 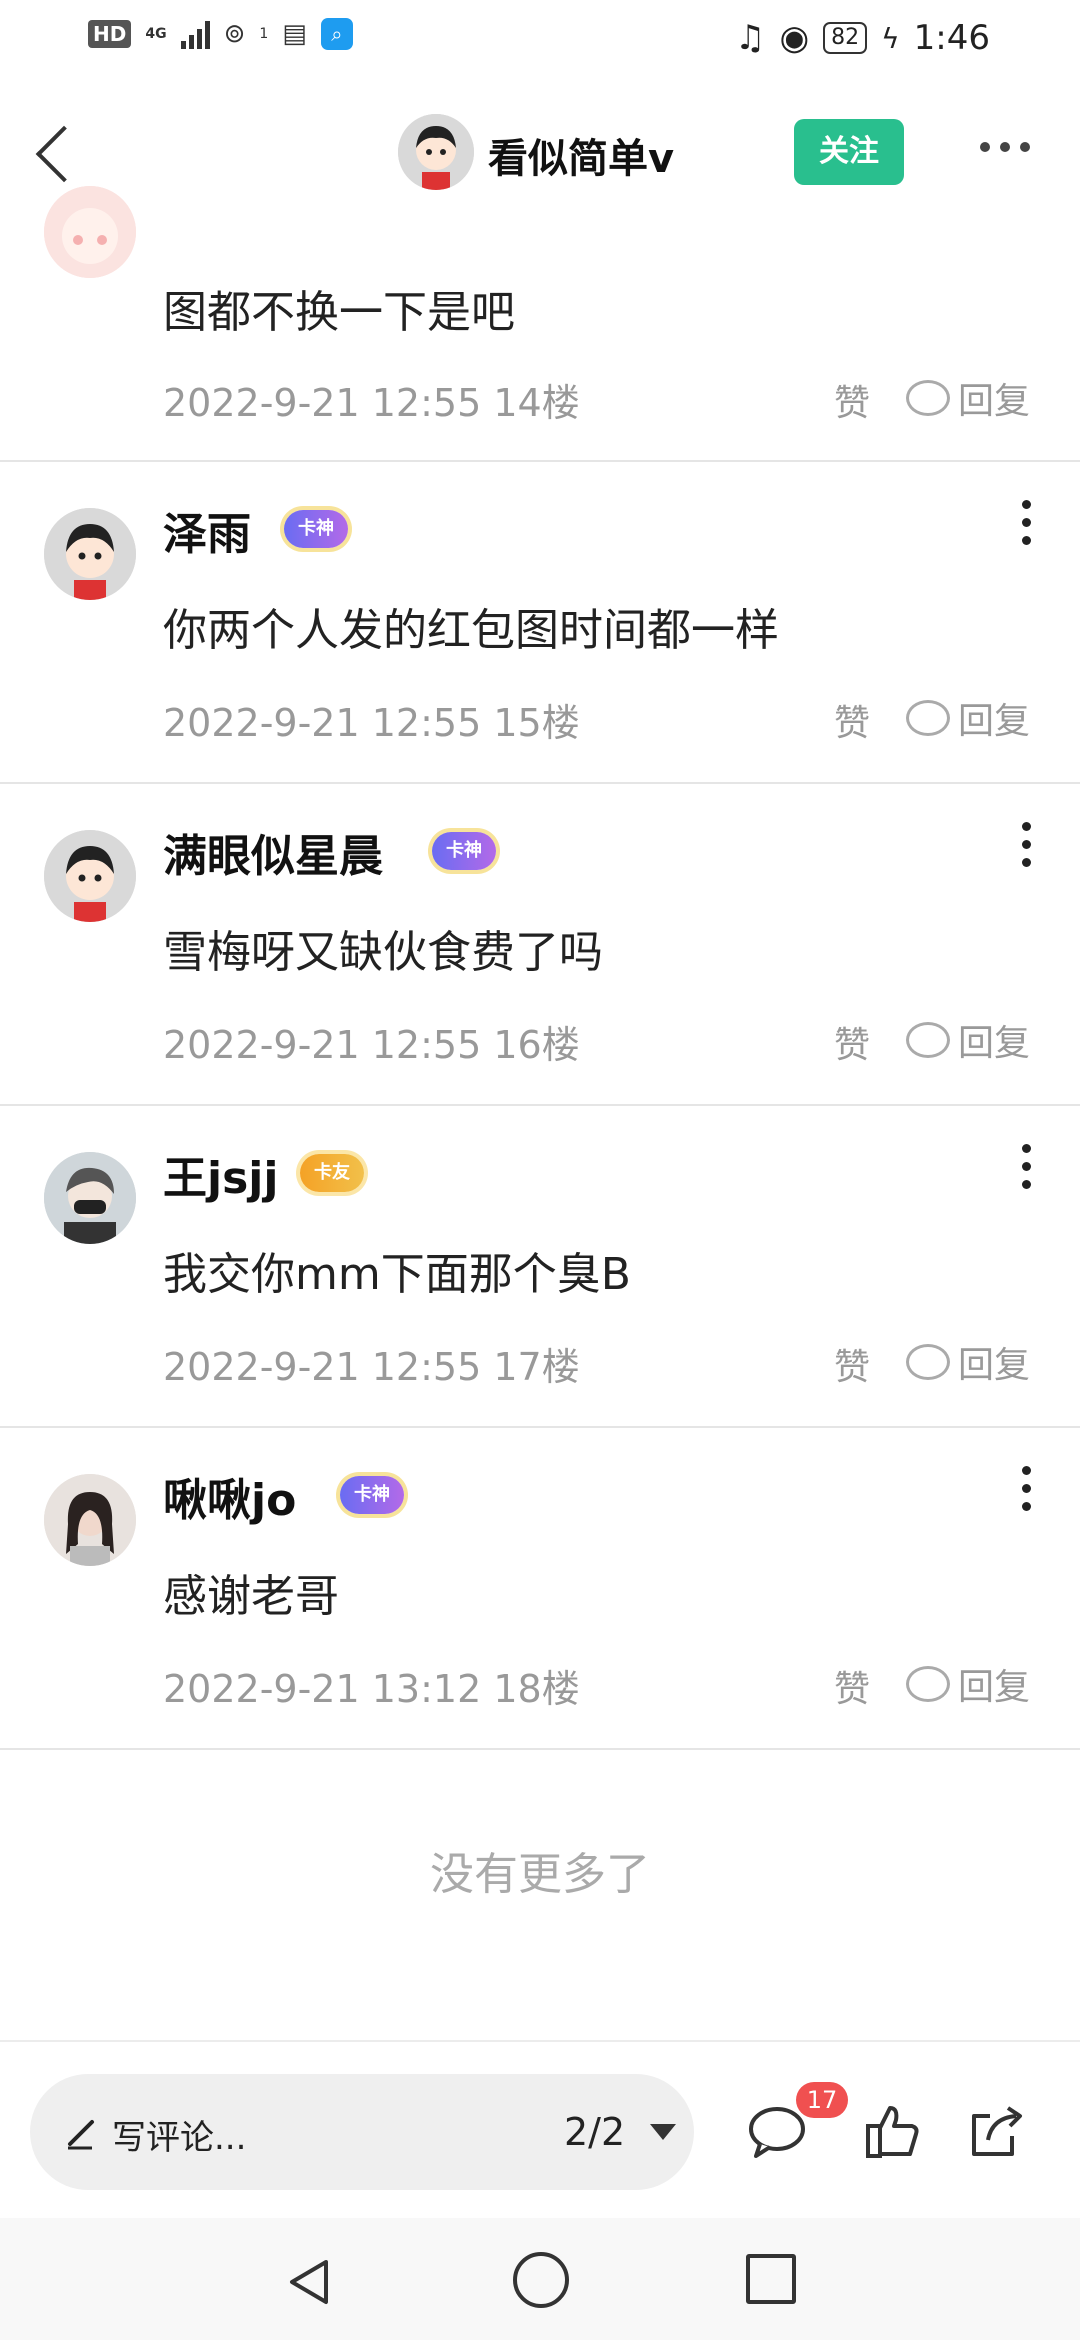 I want to click on page-indicator: 2/2, so click(x=594, y=2132).